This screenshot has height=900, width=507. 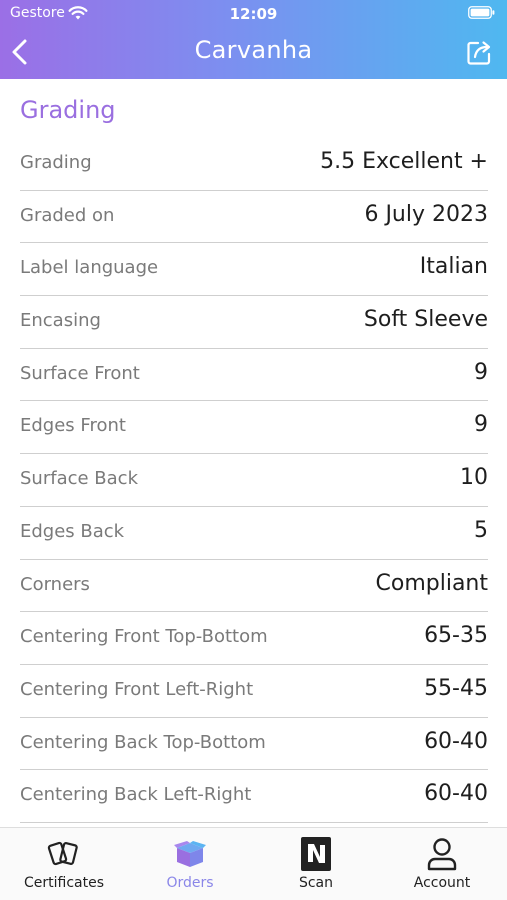 What do you see at coordinates (432, 583) in the screenshot?
I see `detail-value: Compliant` at bounding box center [432, 583].